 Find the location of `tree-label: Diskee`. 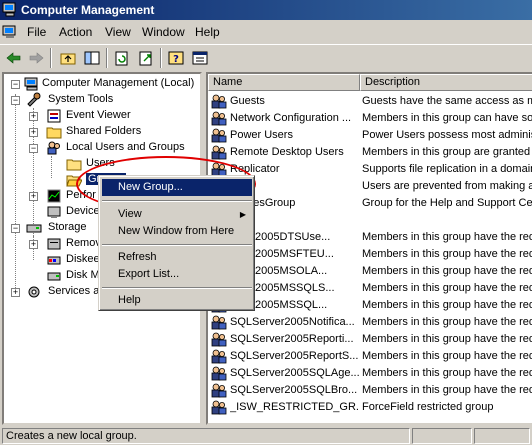

tree-label: Diskee is located at coordinates (83, 259).